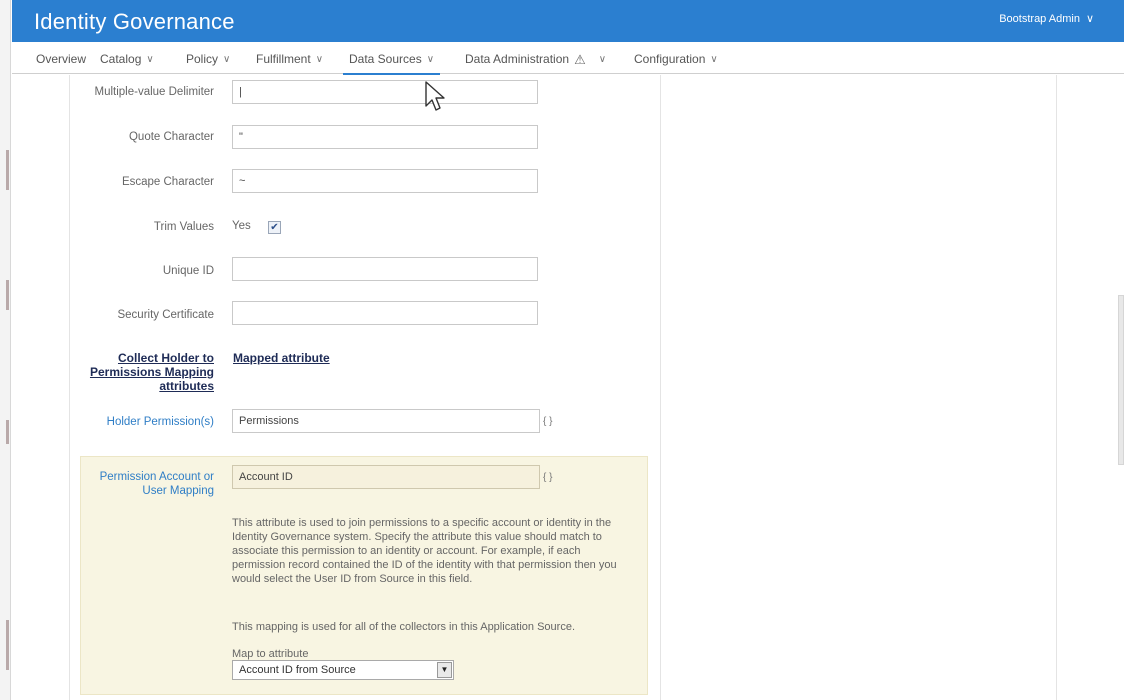 The height and width of the screenshot is (700, 1124). What do you see at coordinates (385, 181) in the screenshot?
I see `escape-character-input: ~` at bounding box center [385, 181].